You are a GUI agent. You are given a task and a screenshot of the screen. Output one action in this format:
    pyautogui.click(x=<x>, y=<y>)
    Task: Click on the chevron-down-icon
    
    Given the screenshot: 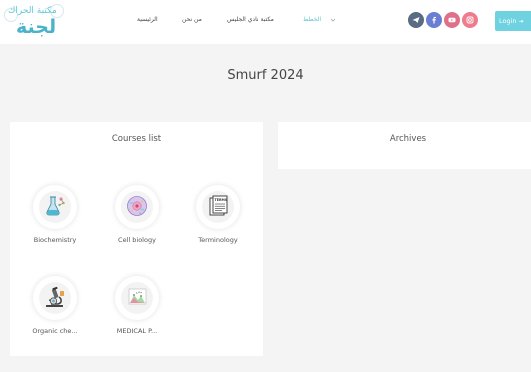 What is the action you would take?
    pyautogui.click(x=333, y=20)
    